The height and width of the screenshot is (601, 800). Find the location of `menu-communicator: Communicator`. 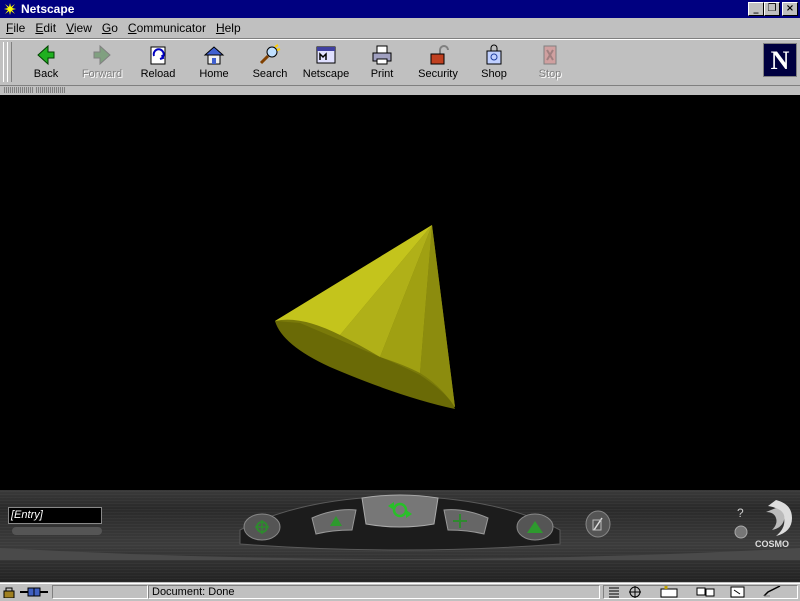

menu-communicator: Communicator is located at coordinates (167, 28).